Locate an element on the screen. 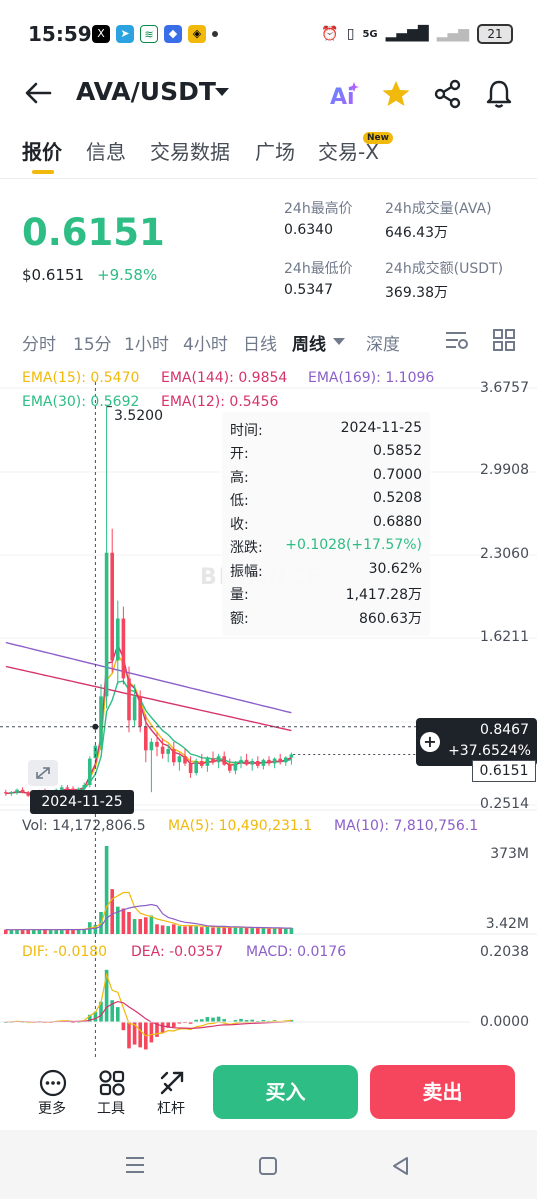 This screenshot has width=537, height=1199. leverage-icon is located at coordinates (172, 1083).